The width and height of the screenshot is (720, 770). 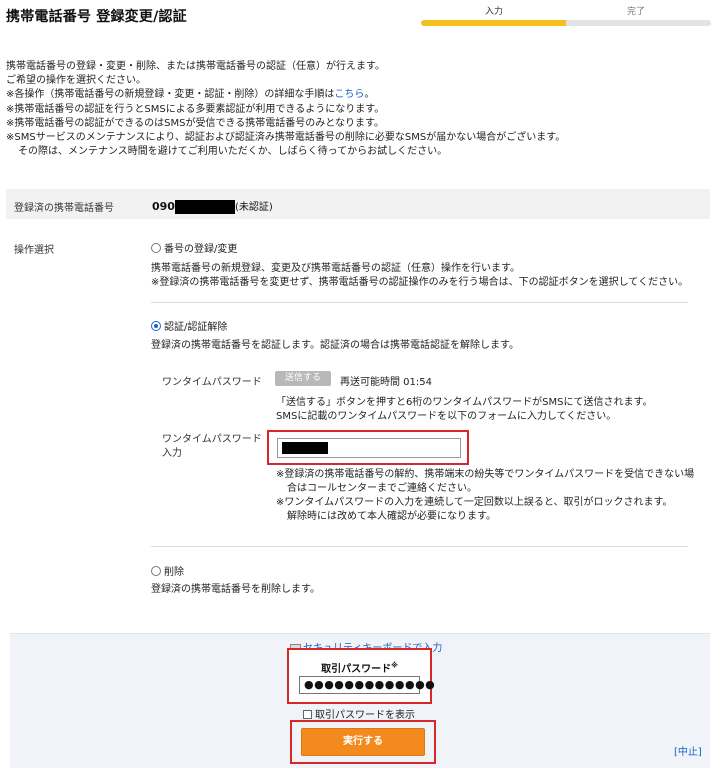 What do you see at coordinates (195, 123) in the screenshot?
I see `intro-line: ※携帯電話番号の認証ができるのはSMSが受信できる携帯電話番号のみとなります。` at bounding box center [195, 123].